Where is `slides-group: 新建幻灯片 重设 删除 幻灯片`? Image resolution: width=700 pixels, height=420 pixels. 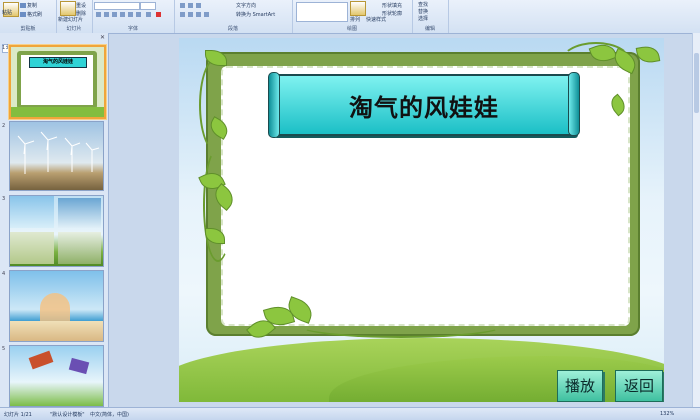
slides-group: 新建幻灯片 重设 删除 幻灯片 is located at coordinates (74, 16).